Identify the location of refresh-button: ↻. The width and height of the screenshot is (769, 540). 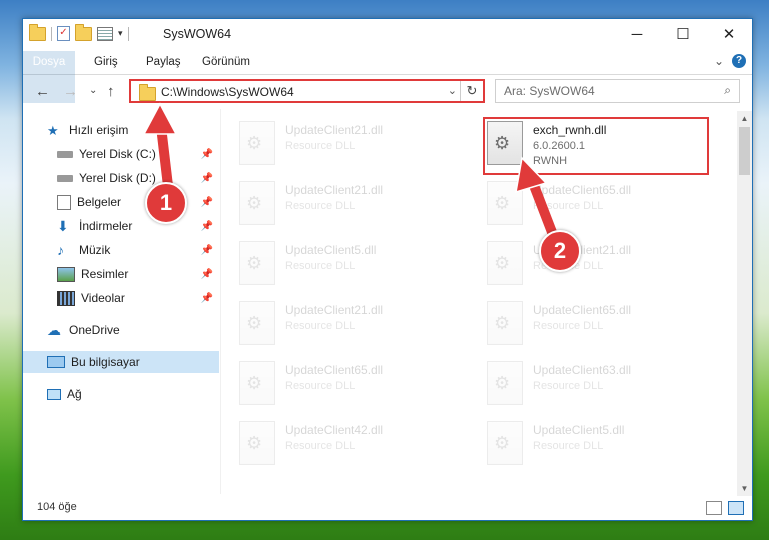
(471, 91).